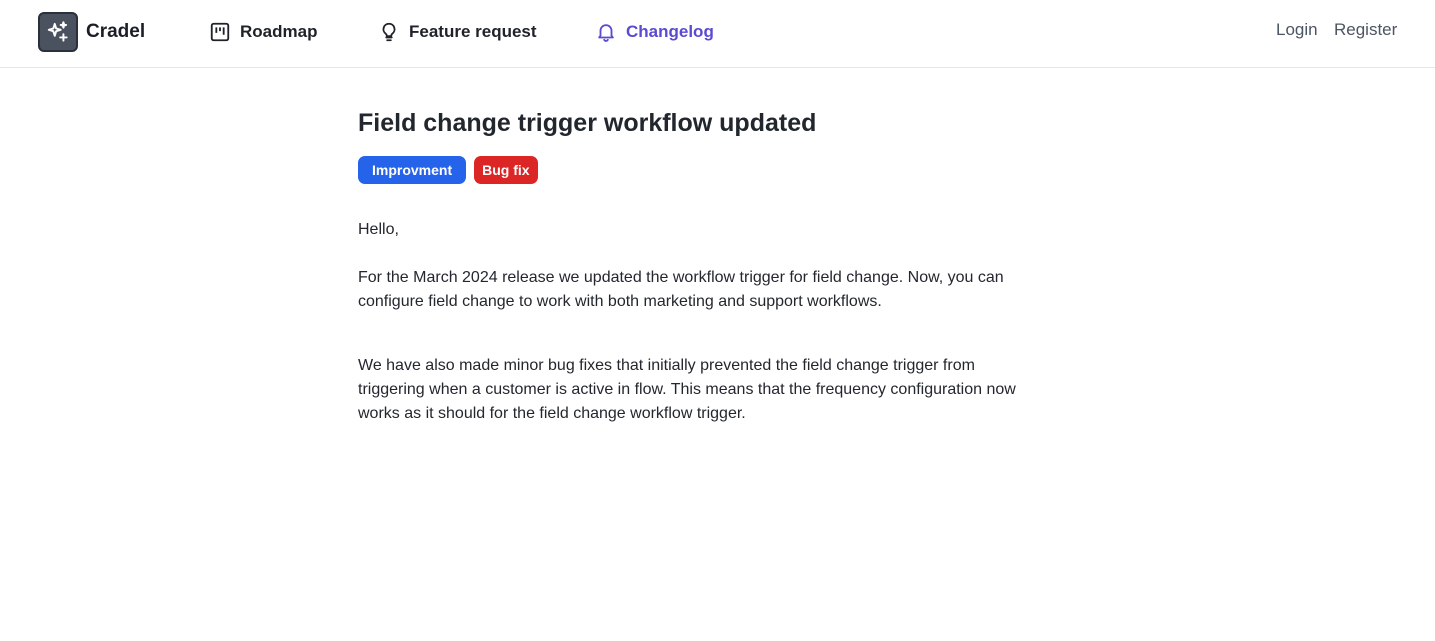  Describe the element at coordinates (473, 31) in the screenshot. I see `nav-feature-request-label: Feature request` at that location.